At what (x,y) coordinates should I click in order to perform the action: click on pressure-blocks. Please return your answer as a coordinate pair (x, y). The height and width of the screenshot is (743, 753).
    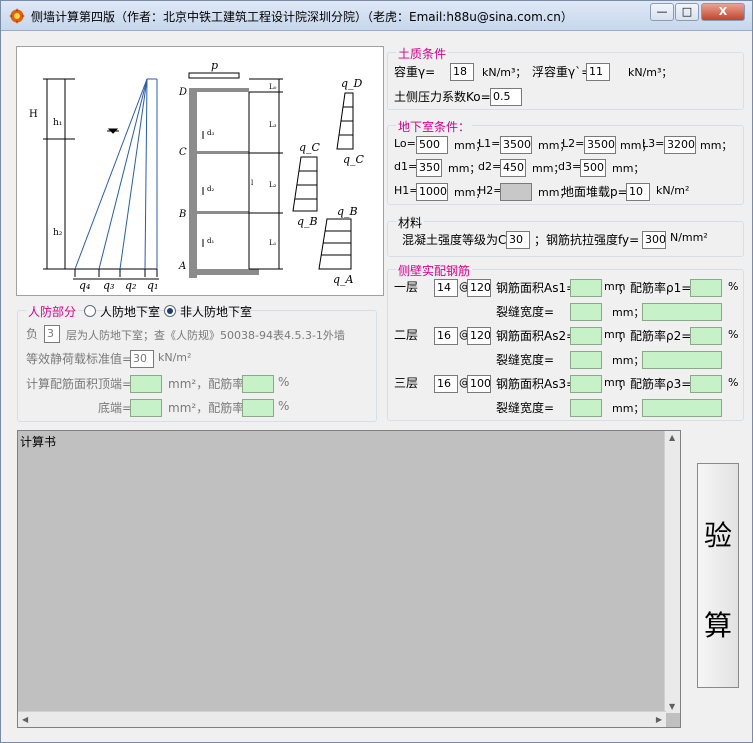
    Looking at the image, I should click on (323, 181).